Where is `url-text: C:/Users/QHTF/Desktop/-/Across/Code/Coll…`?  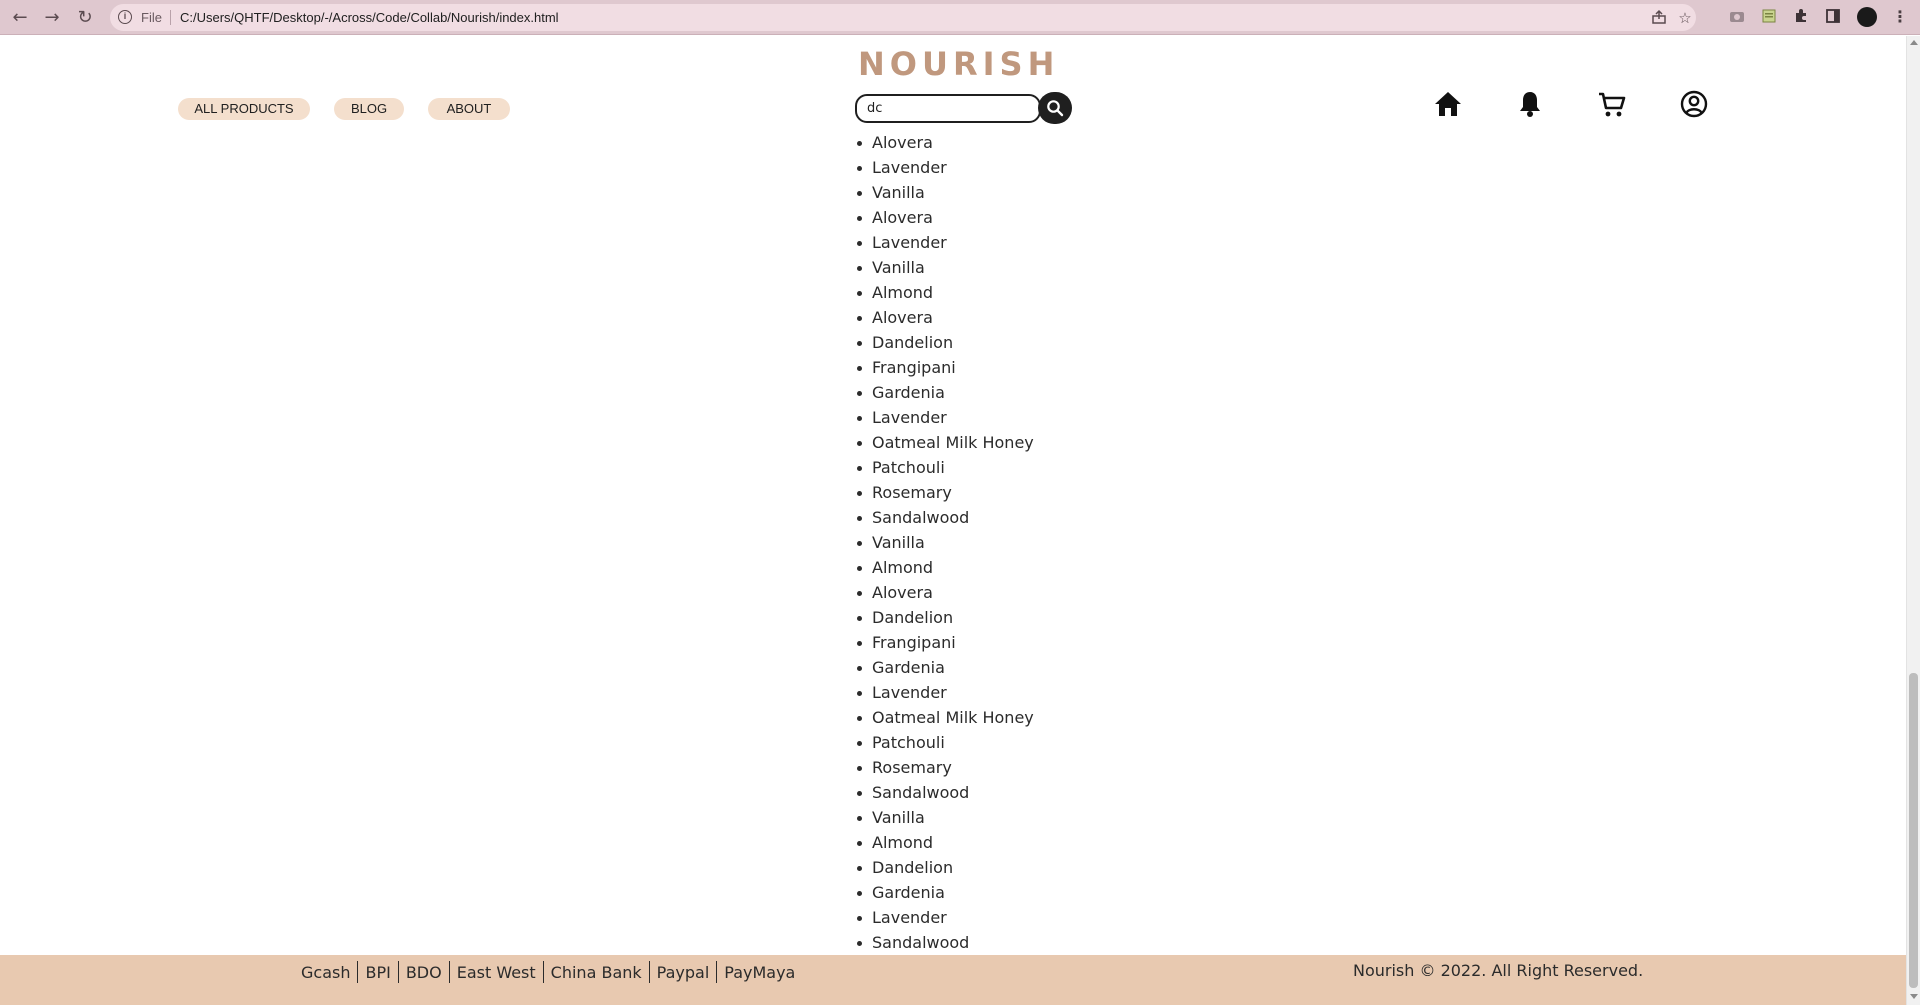 url-text: C:/Users/QHTF/Desktop/-/Across/Code/Coll… is located at coordinates (369, 17).